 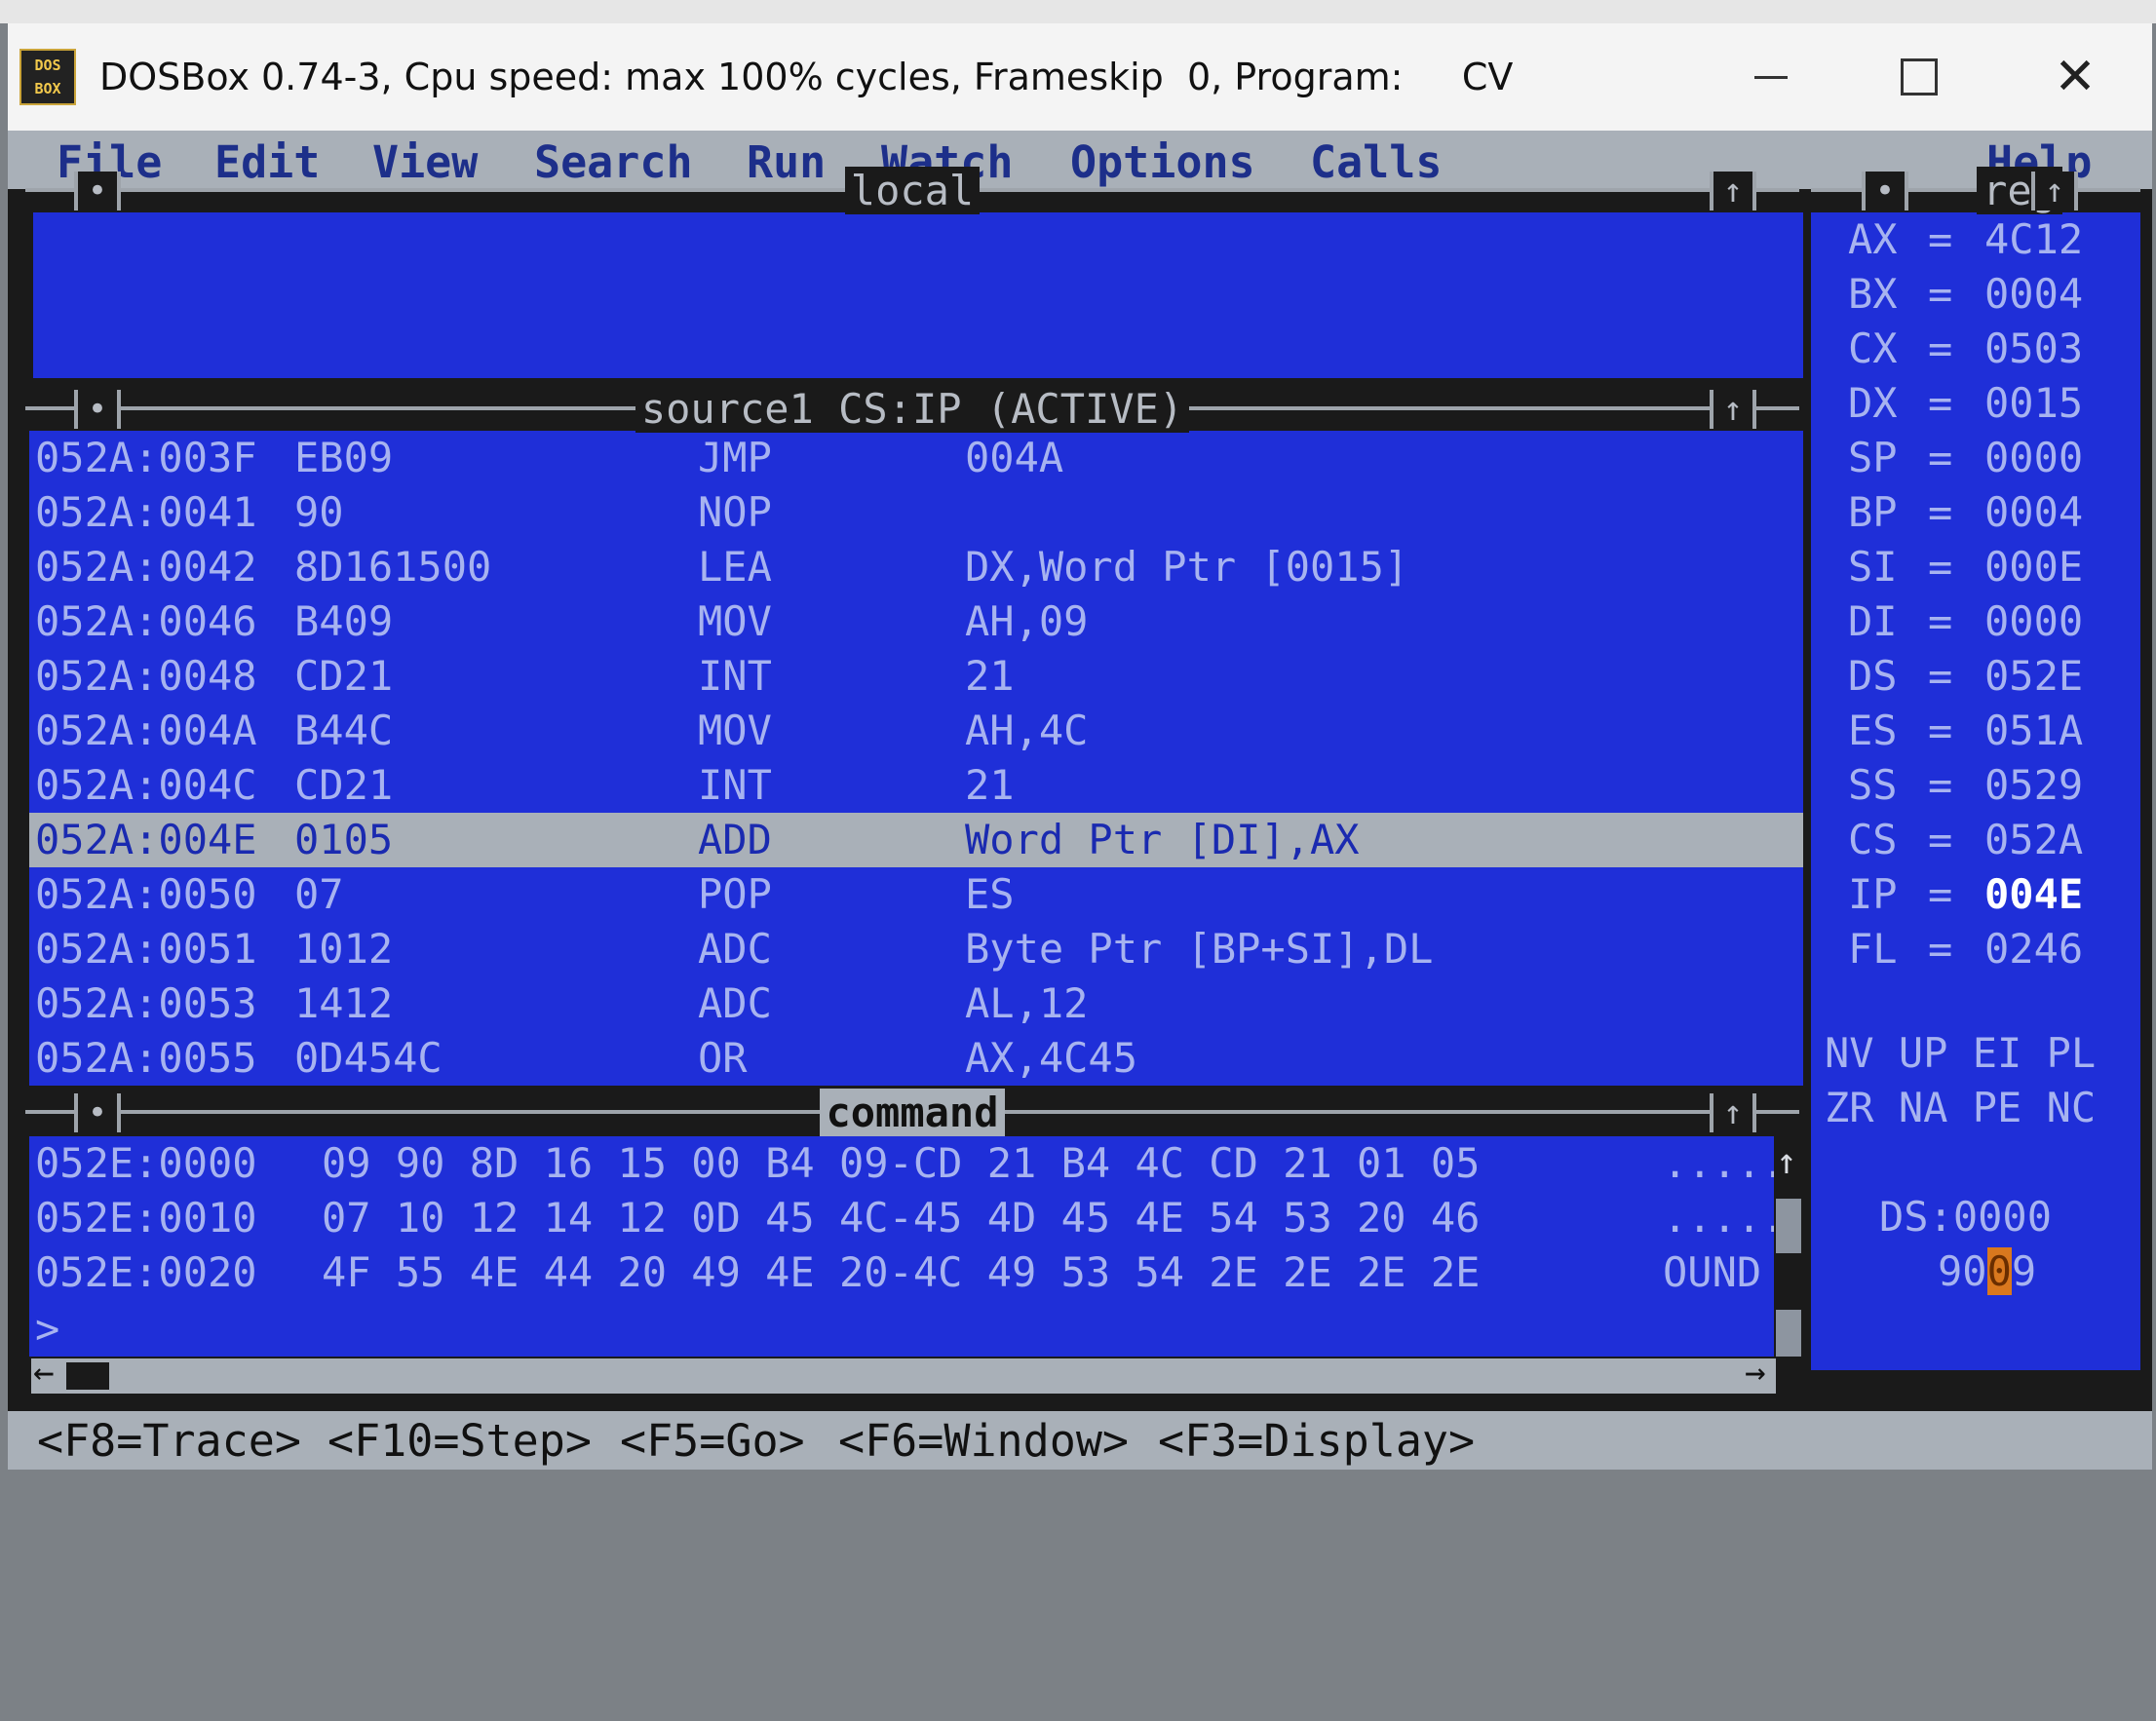 What do you see at coordinates (1316, 1441) in the screenshot?
I see `display-key: <F3=Display>` at bounding box center [1316, 1441].